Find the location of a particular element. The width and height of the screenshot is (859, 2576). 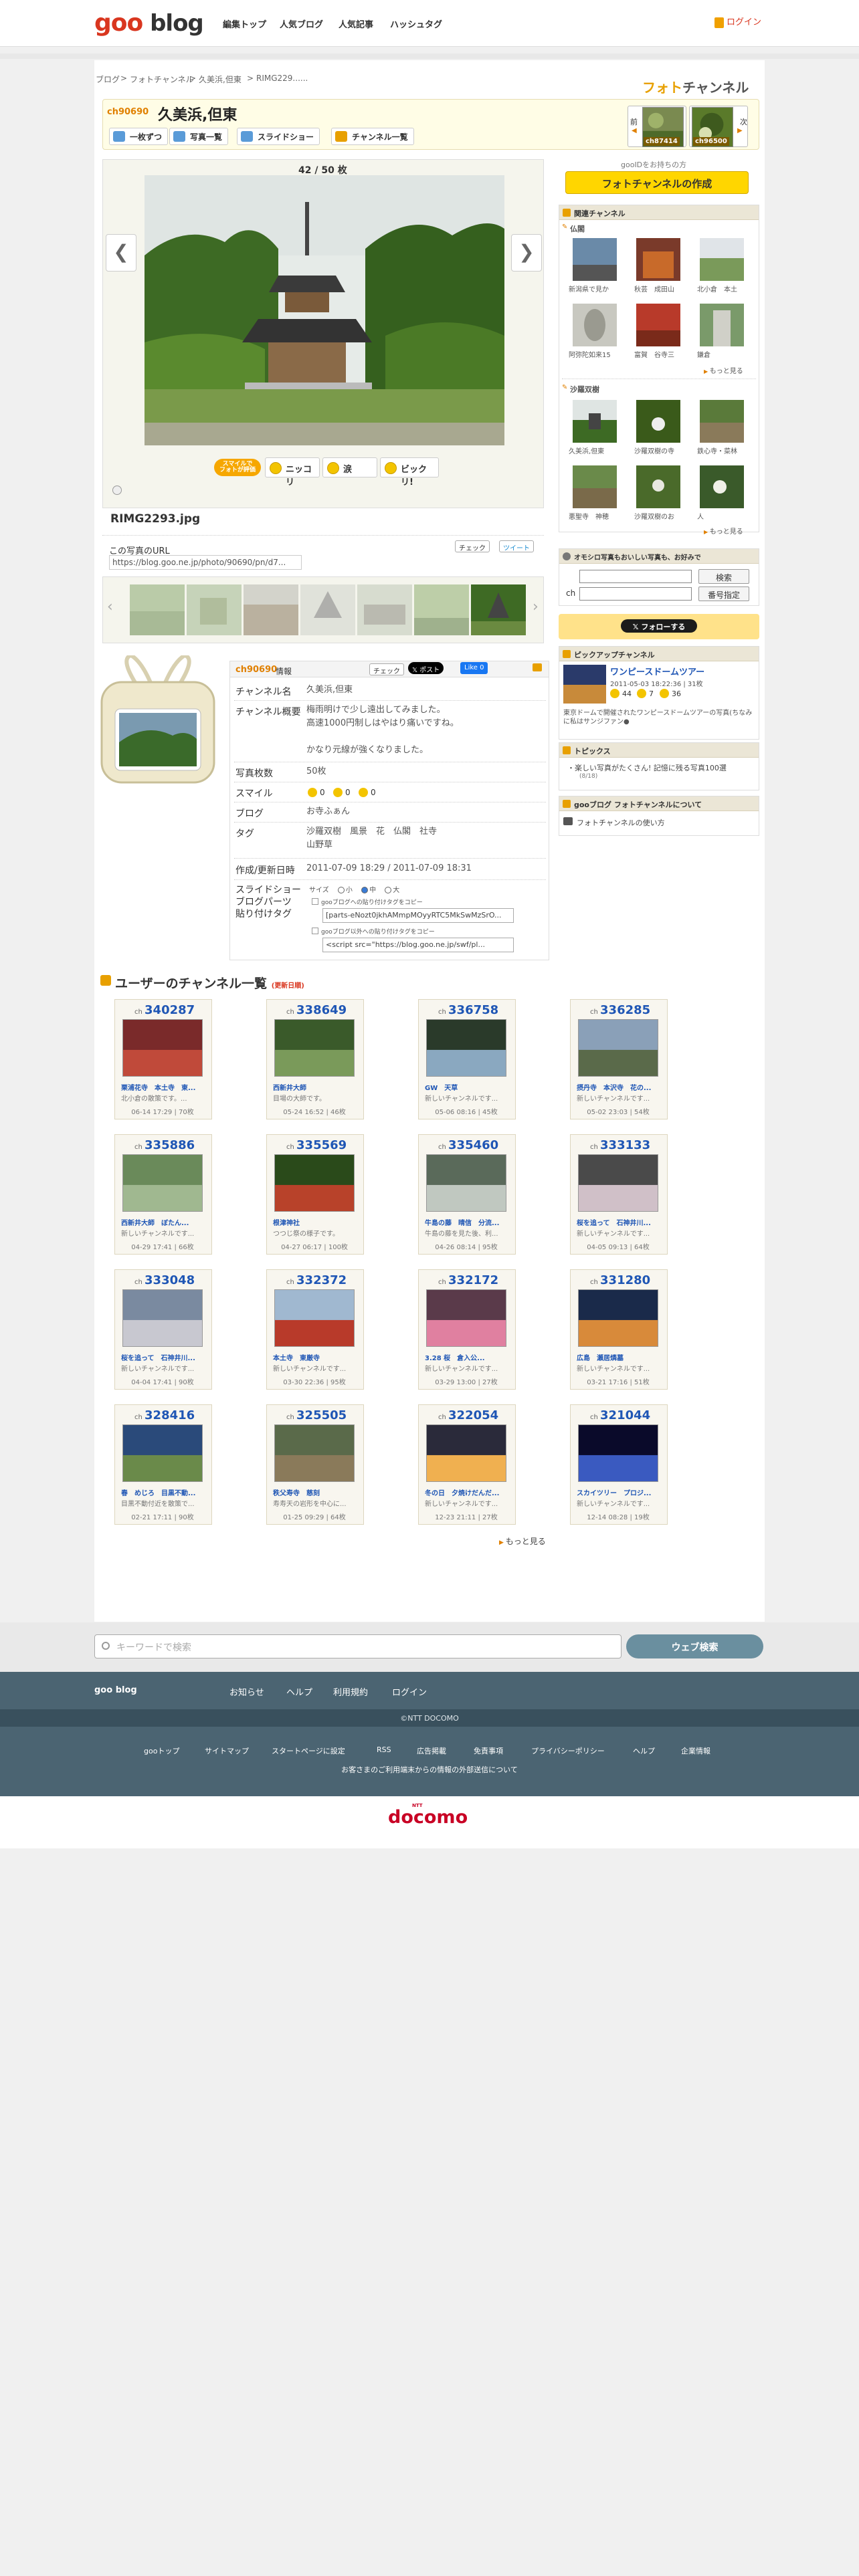

smile-nikkori-button: ニッコリ is located at coordinates (292, 472).